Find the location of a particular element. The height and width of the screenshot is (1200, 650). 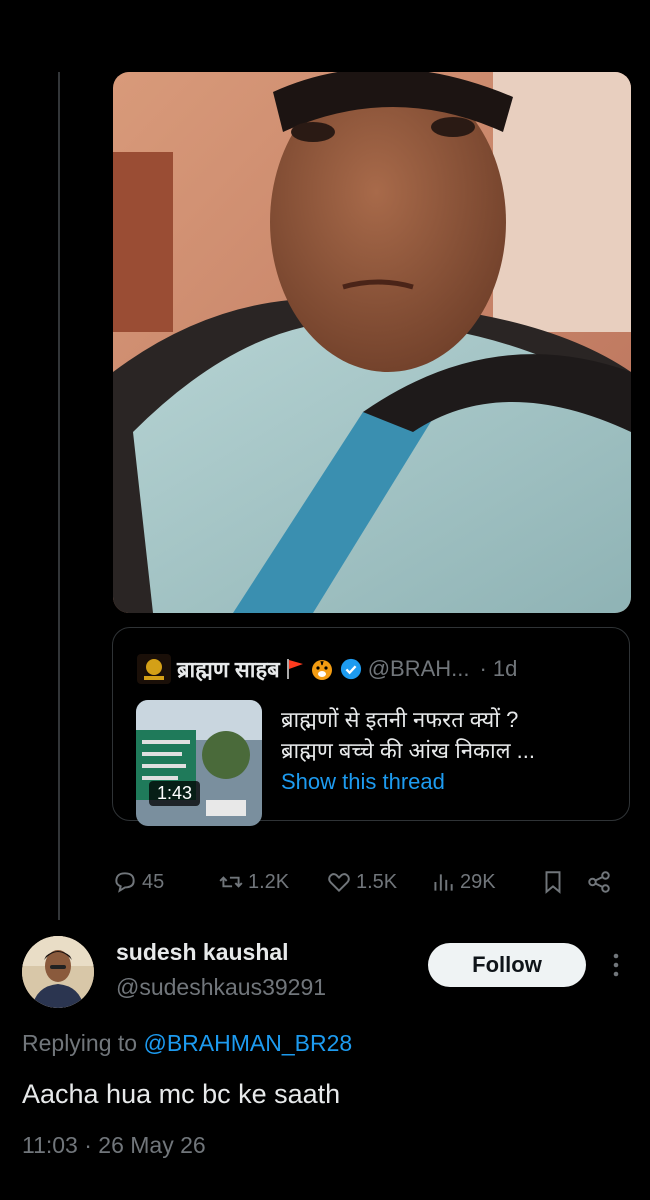

like-count: 1.5K is located at coordinates (377, 881).